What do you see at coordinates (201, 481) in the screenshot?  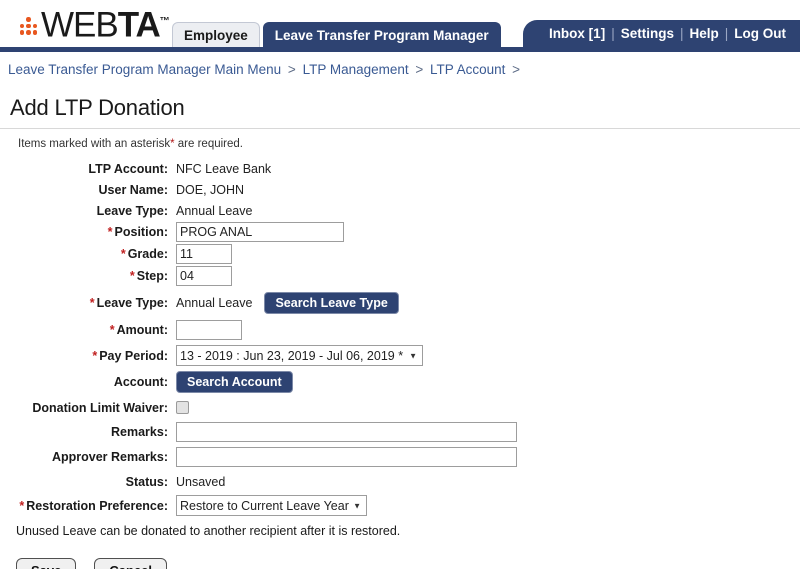 I see `status-value: Unsaved` at bounding box center [201, 481].